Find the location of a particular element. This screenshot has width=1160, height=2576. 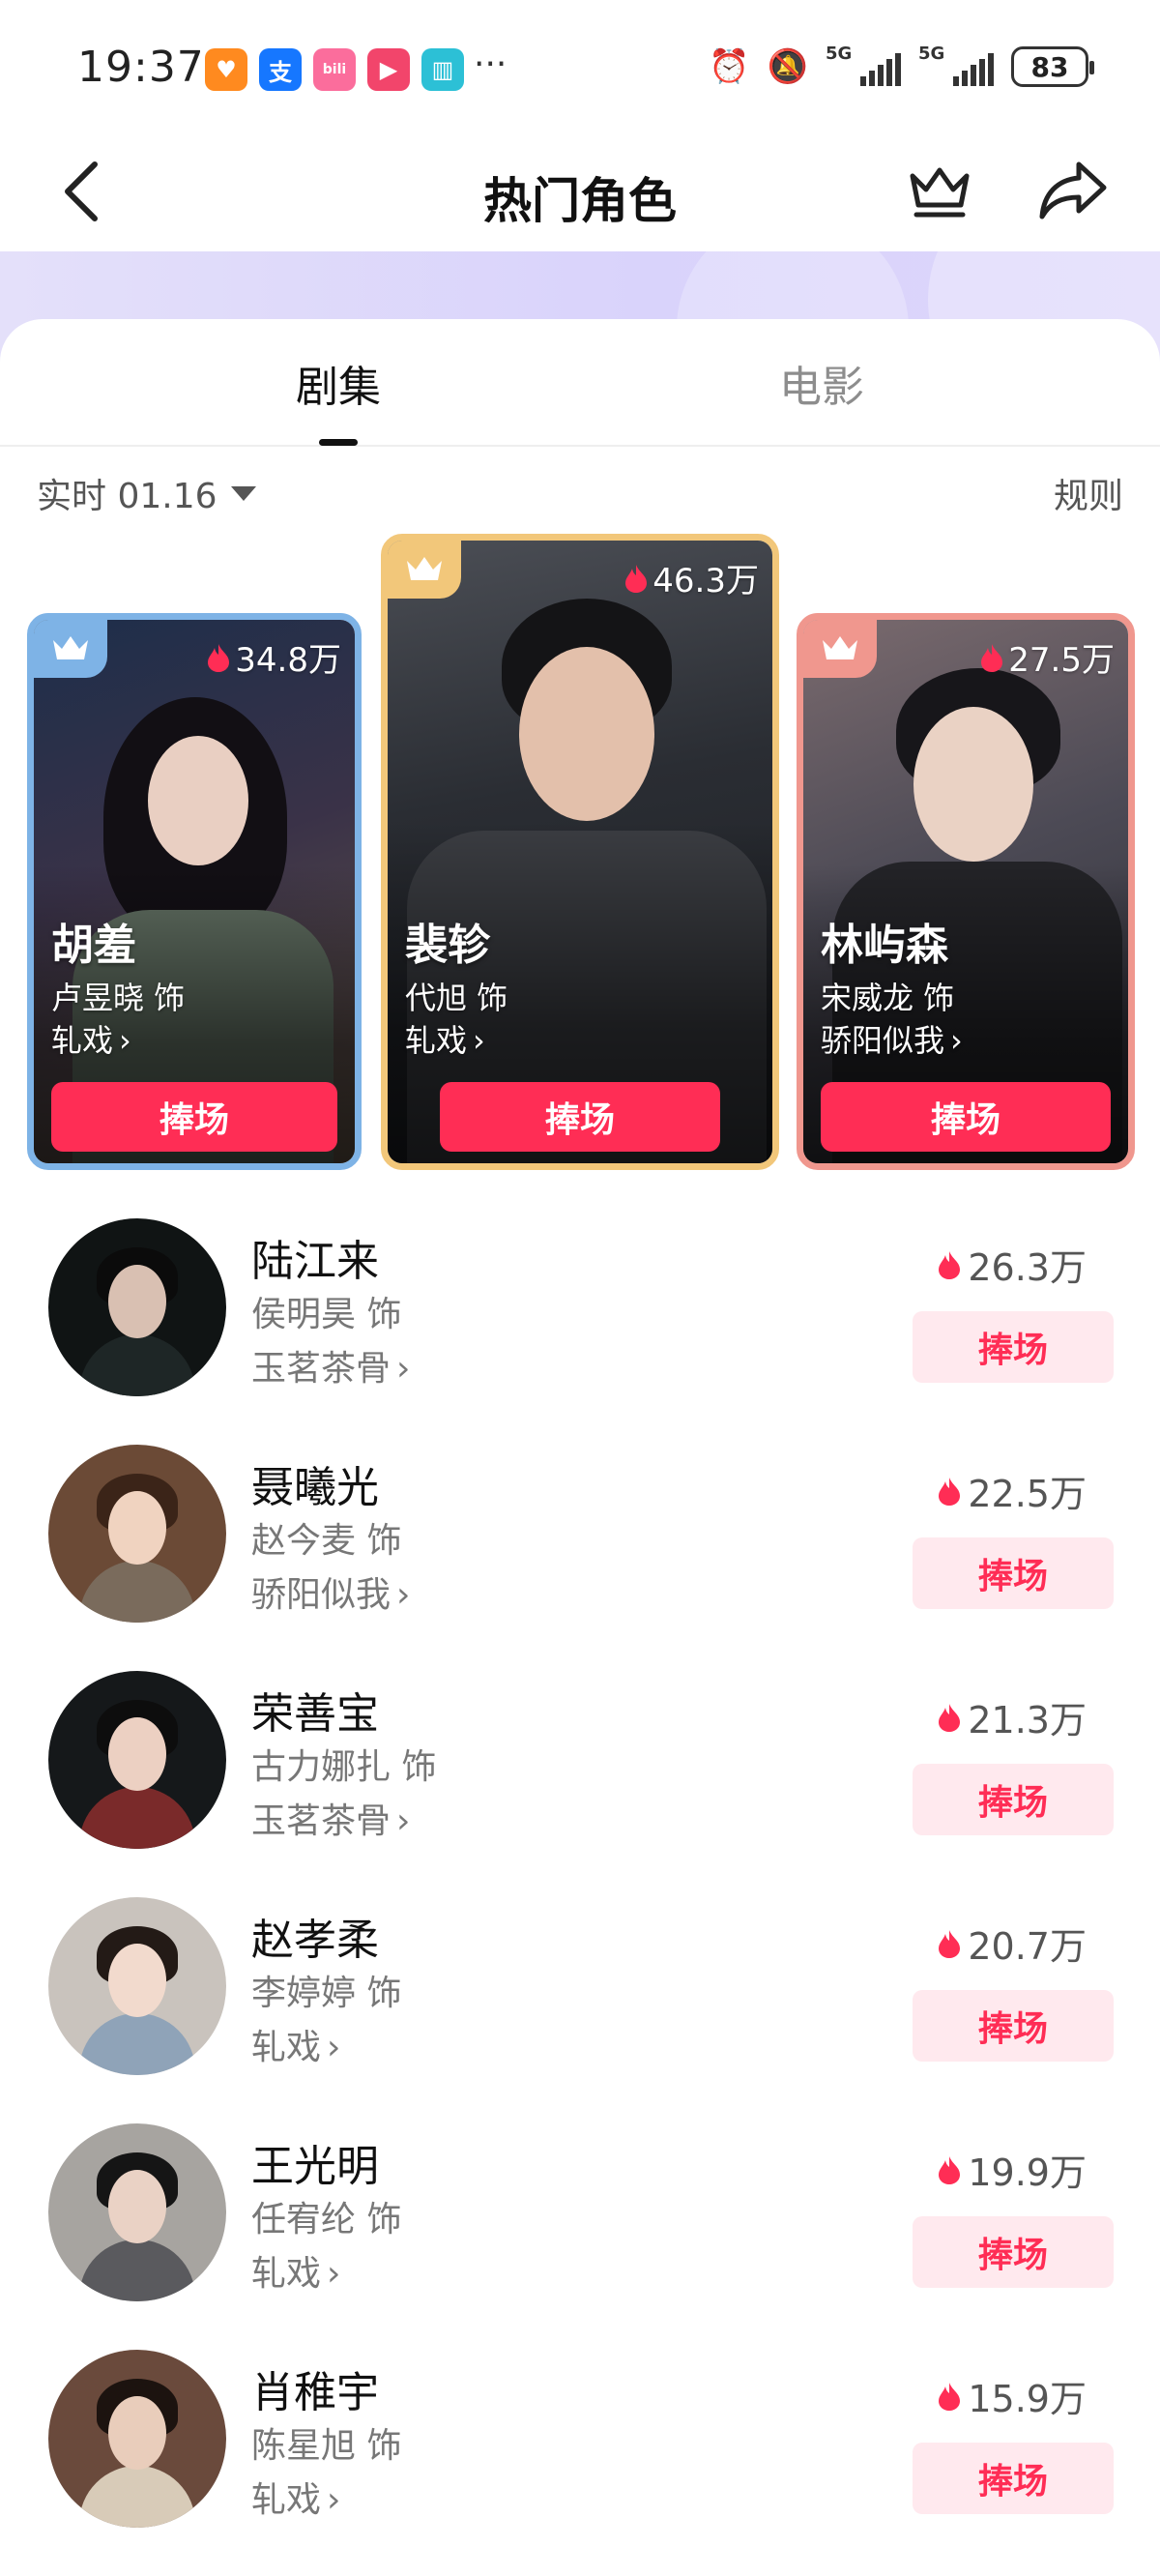

book-app-icon: ▥ is located at coordinates (443, 69).